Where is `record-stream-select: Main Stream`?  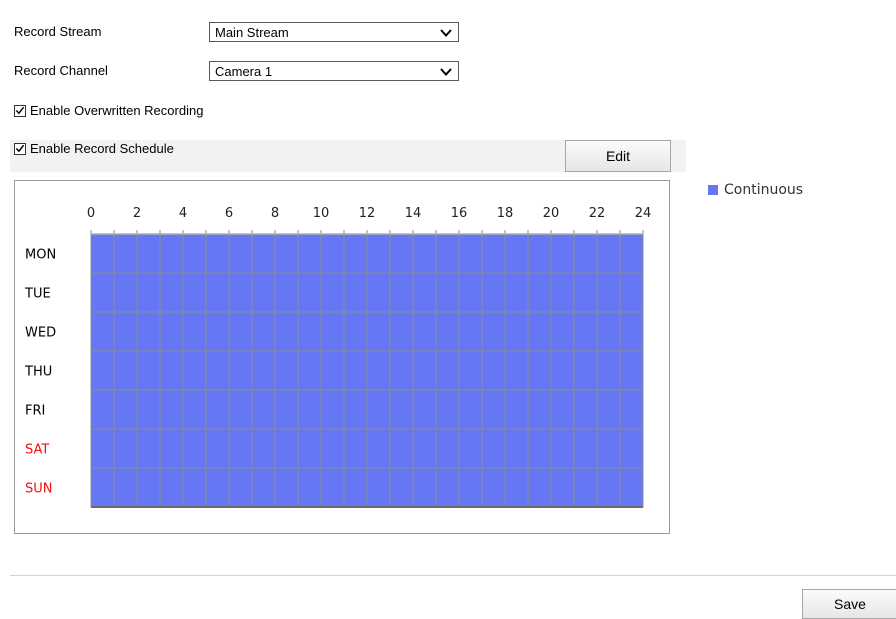 record-stream-select: Main Stream is located at coordinates (334, 32).